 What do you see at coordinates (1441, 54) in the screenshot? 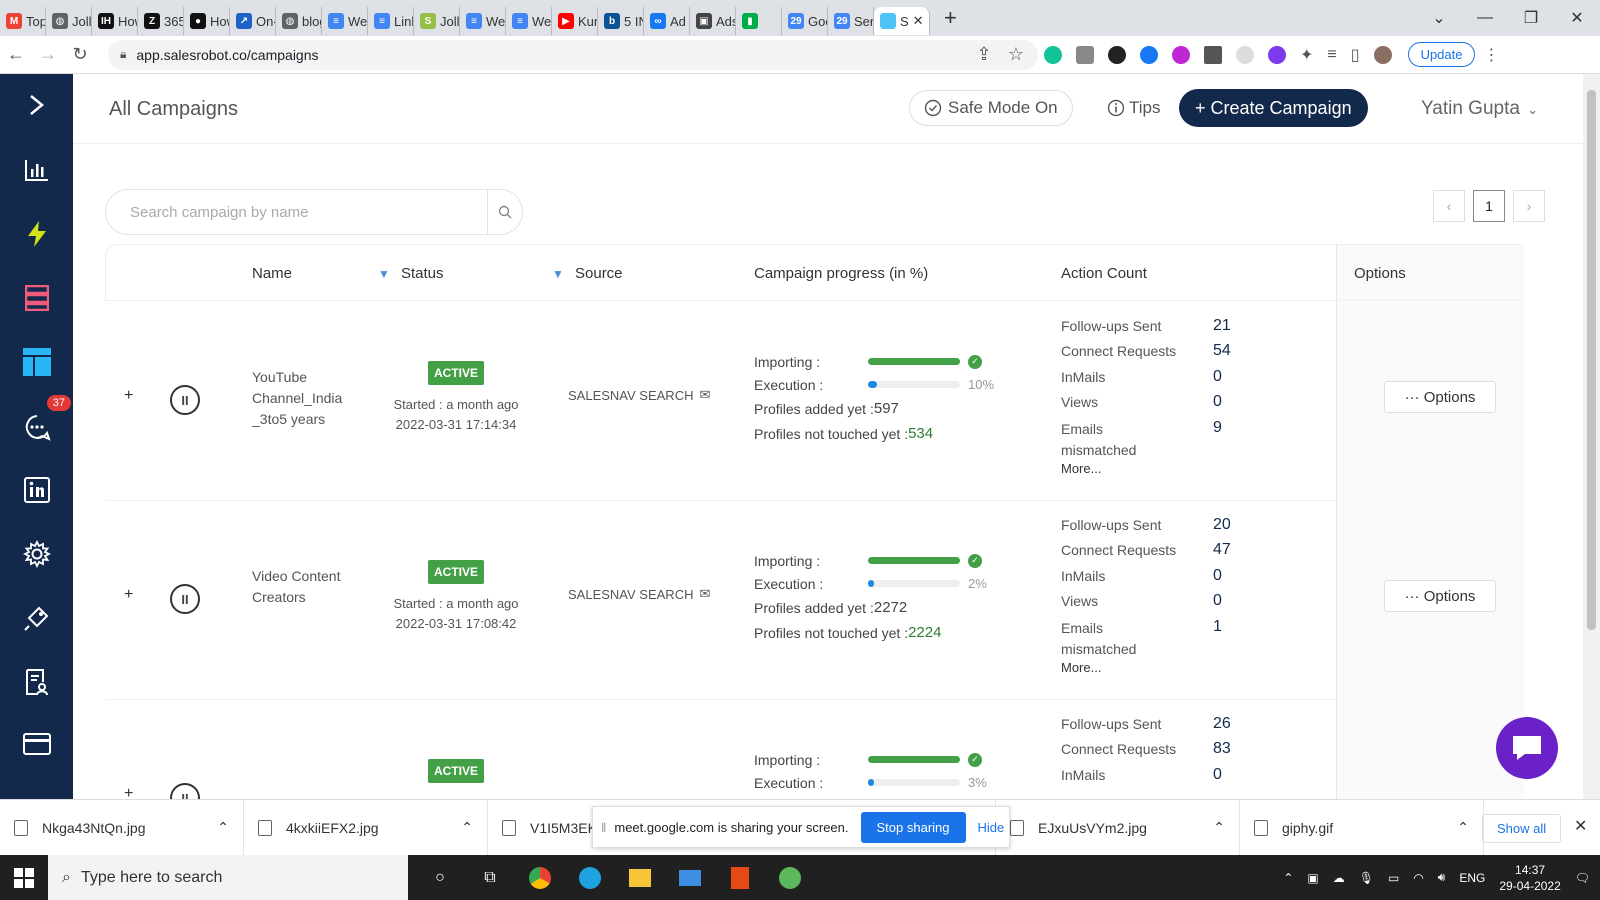
I see `update-button: Update` at bounding box center [1441, 54].